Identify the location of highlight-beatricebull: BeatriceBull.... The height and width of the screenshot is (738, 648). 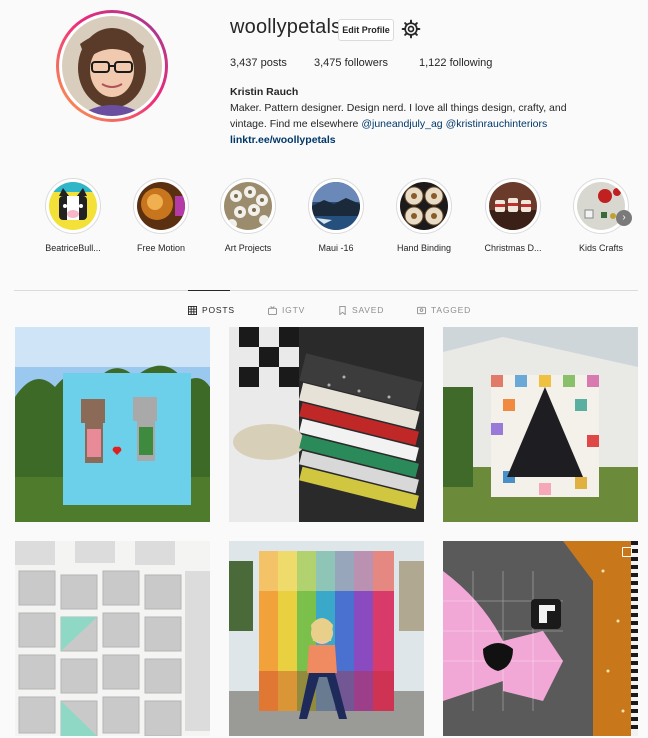
(73, 215).